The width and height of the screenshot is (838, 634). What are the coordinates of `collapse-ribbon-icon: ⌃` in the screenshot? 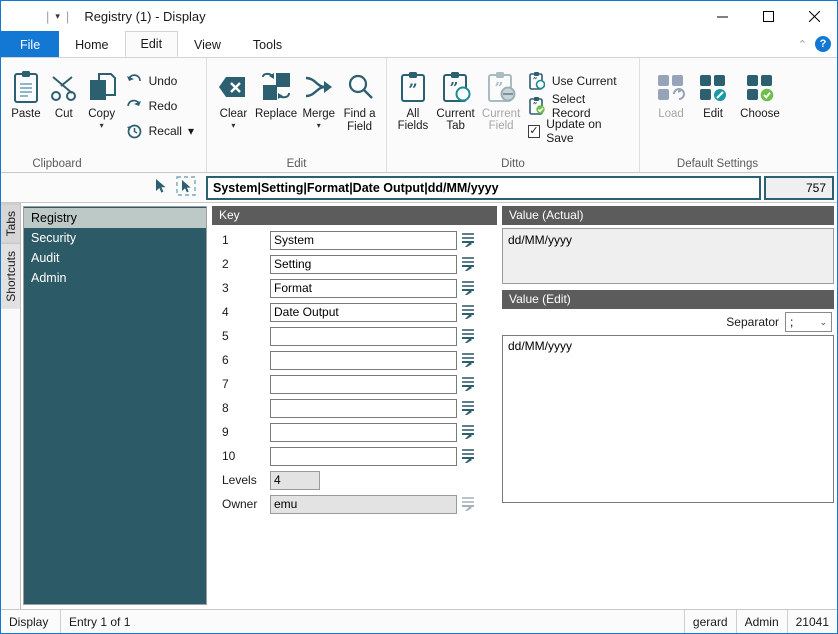 It's located at (802, 44).